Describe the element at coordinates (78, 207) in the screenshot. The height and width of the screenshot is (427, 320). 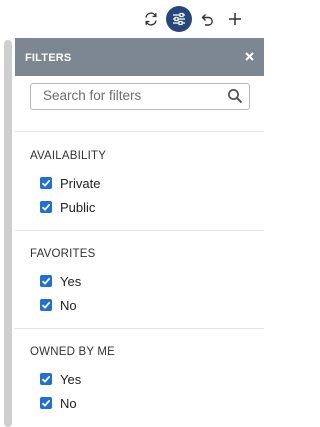
I see `option-label: Public` at that location.